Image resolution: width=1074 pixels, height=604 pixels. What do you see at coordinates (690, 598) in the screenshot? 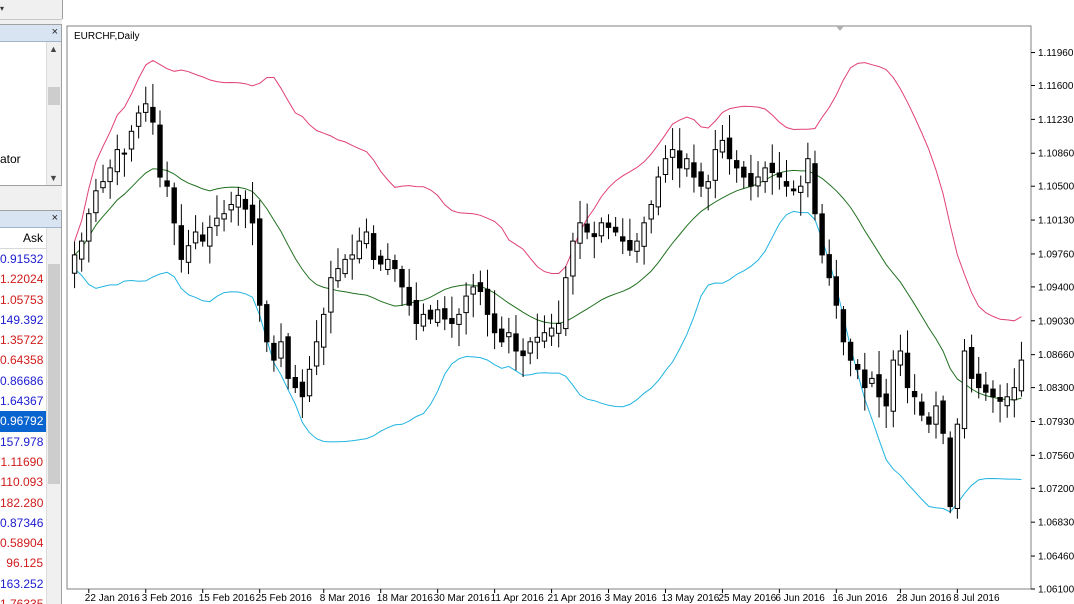
I see `x-tick-label: 13 May 2016` at bounding box center [690, 598].